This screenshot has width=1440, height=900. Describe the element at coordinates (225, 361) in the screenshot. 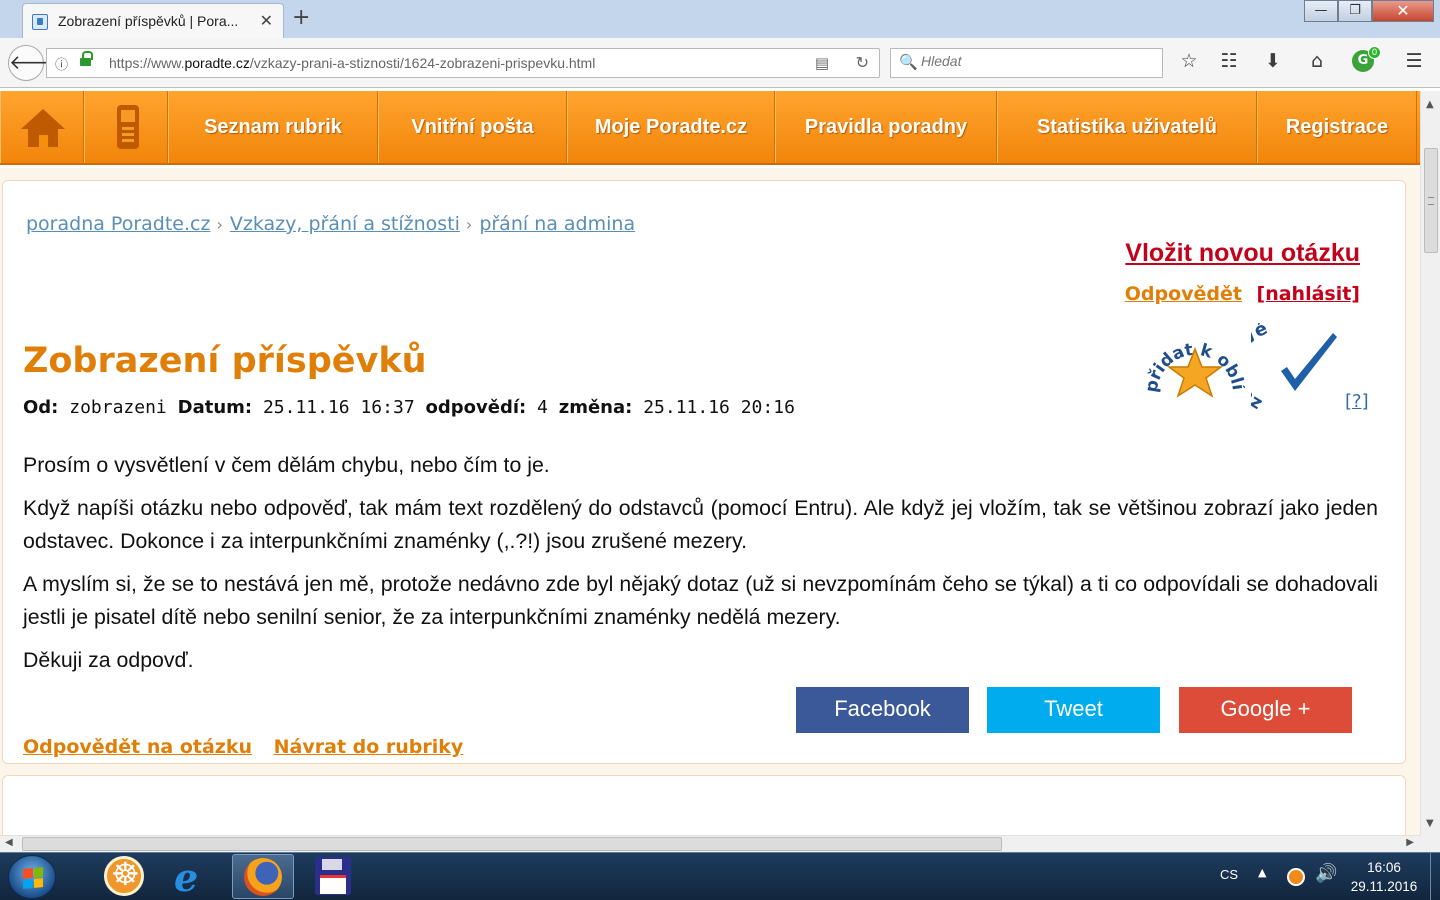

I see `page-title: Zobrazení příspěvků` at that location.